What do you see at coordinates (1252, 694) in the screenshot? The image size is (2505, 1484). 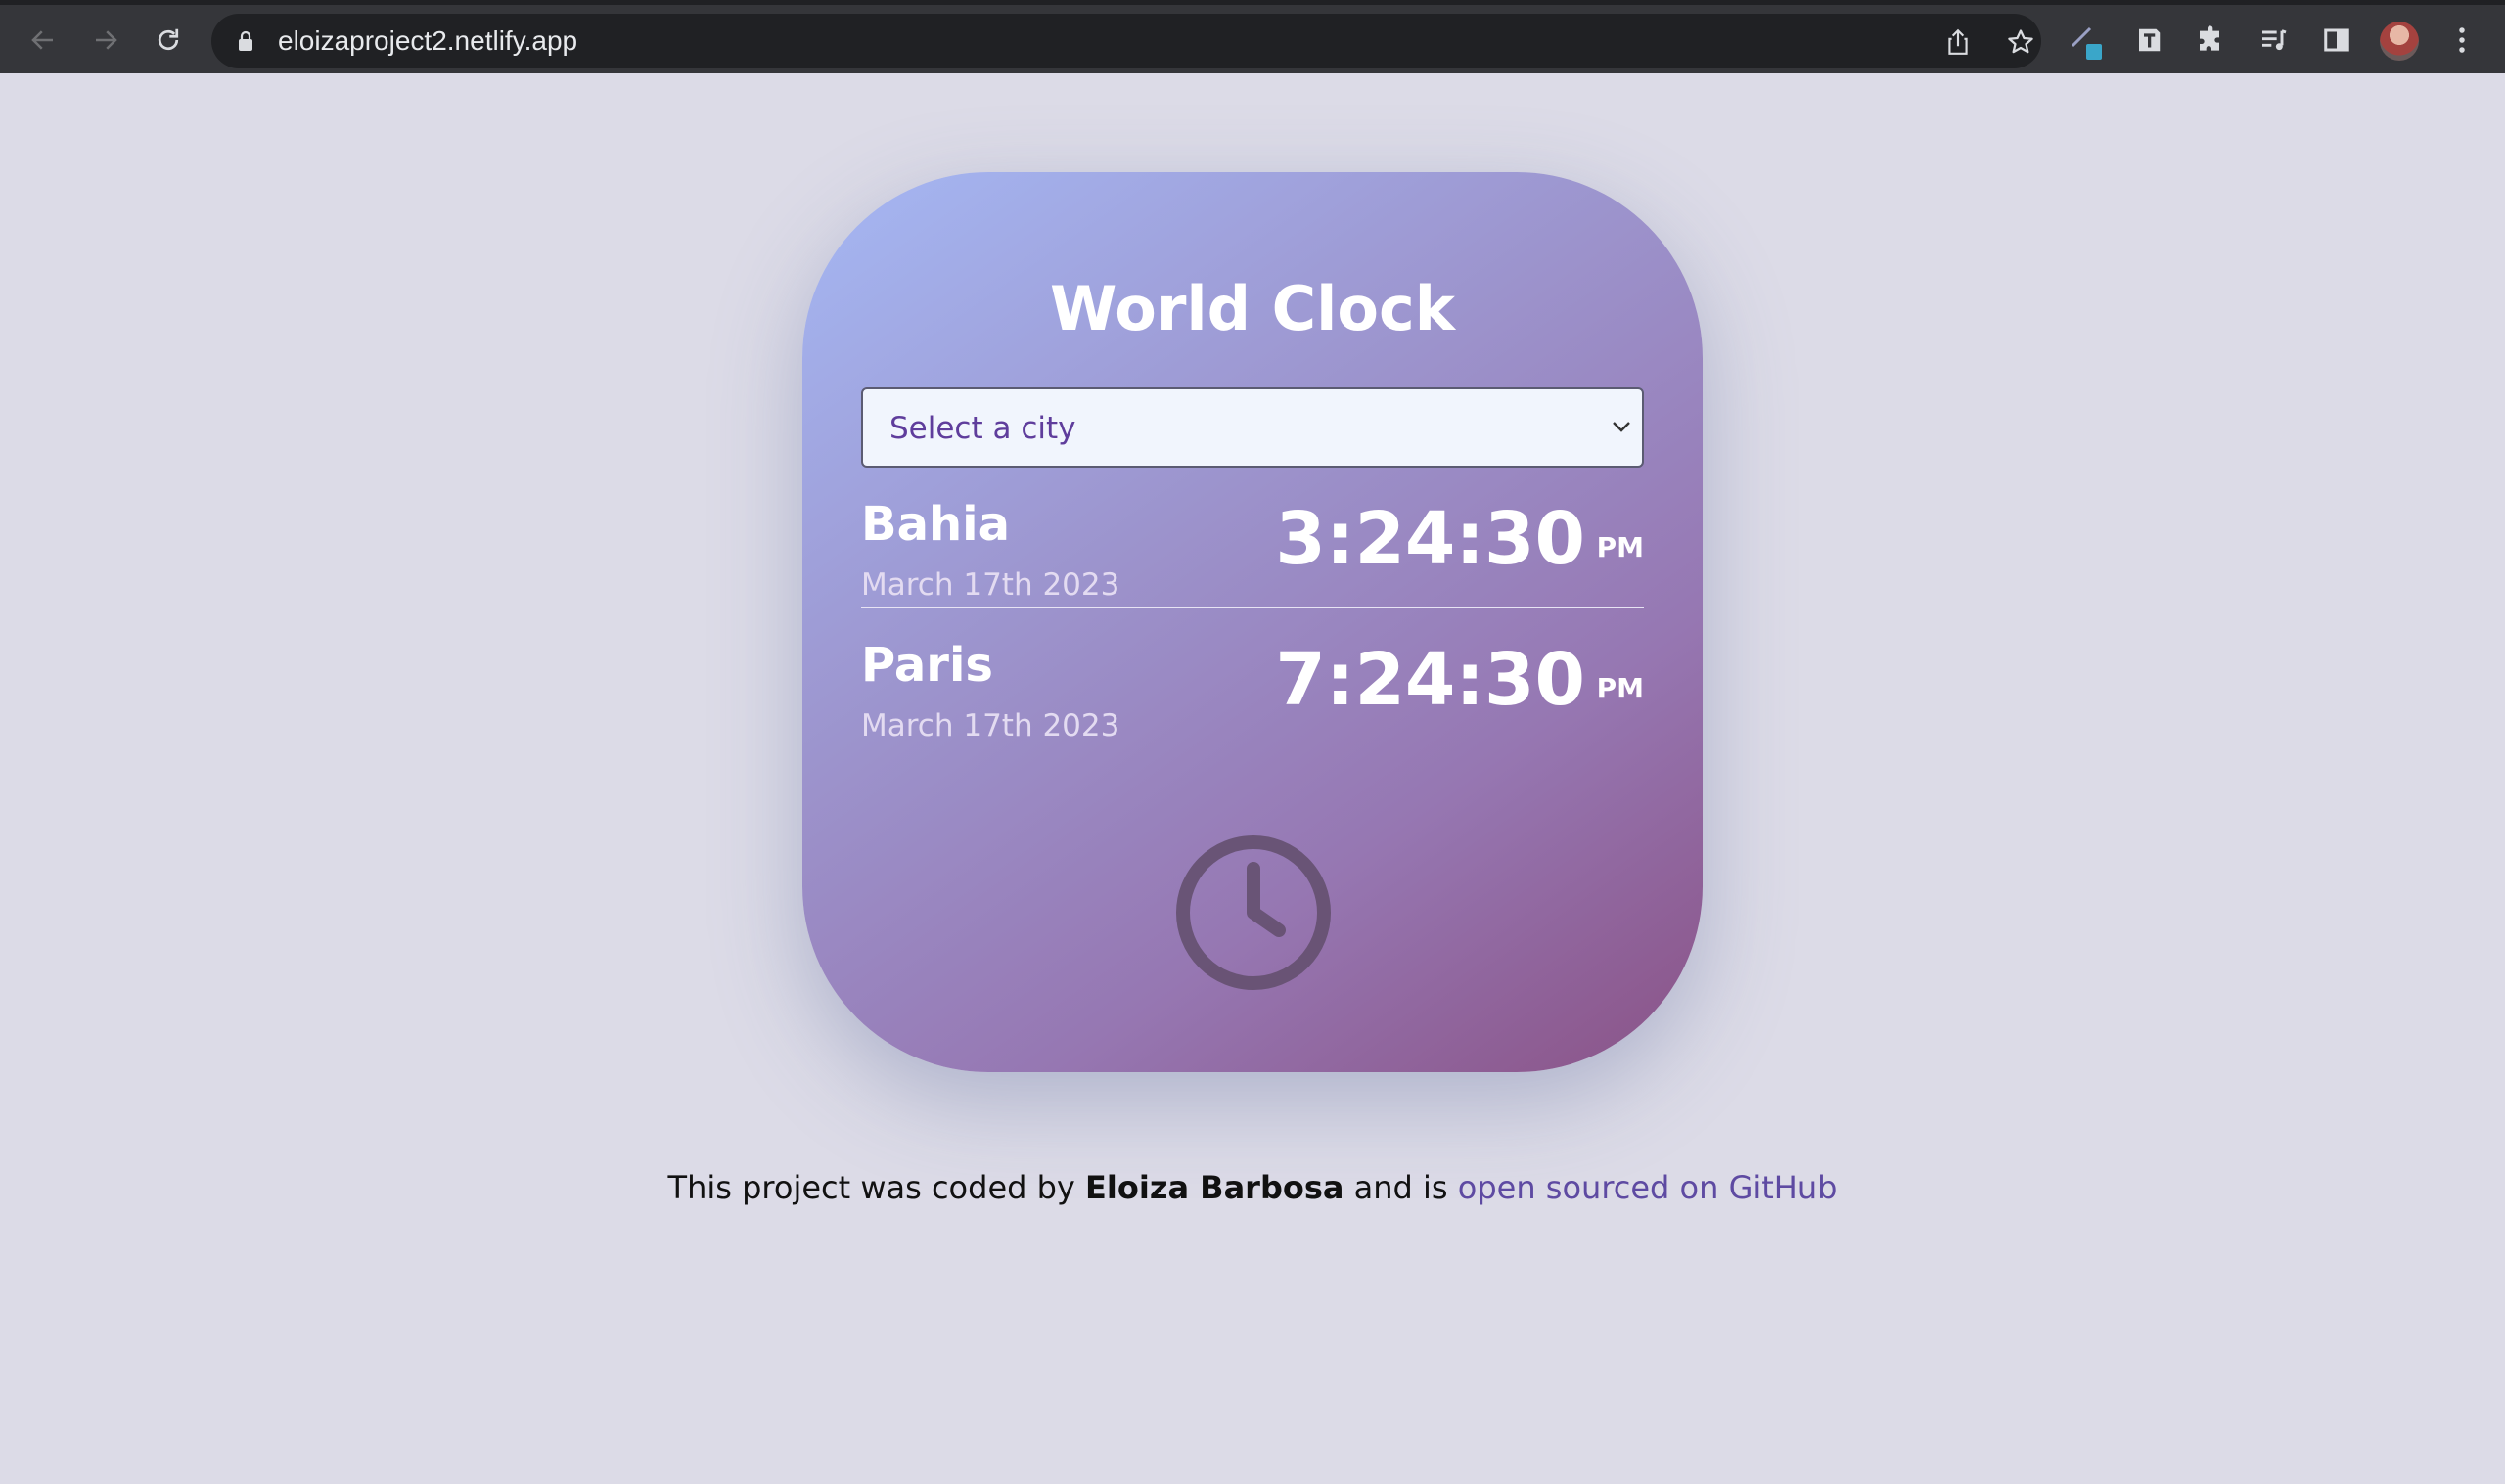 I see `city-row-paris: Paris March 17th 2023 7:24:30 PM` at bounding box center [1252, 694].